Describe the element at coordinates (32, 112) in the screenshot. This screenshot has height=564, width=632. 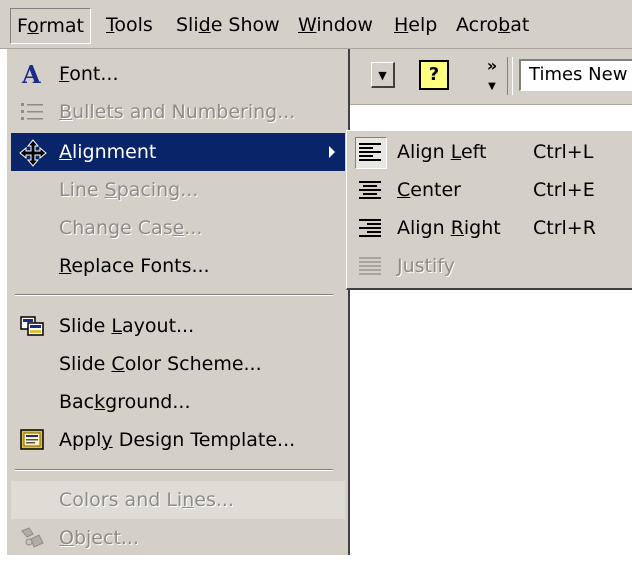
I see `bullets-icon` at that location.